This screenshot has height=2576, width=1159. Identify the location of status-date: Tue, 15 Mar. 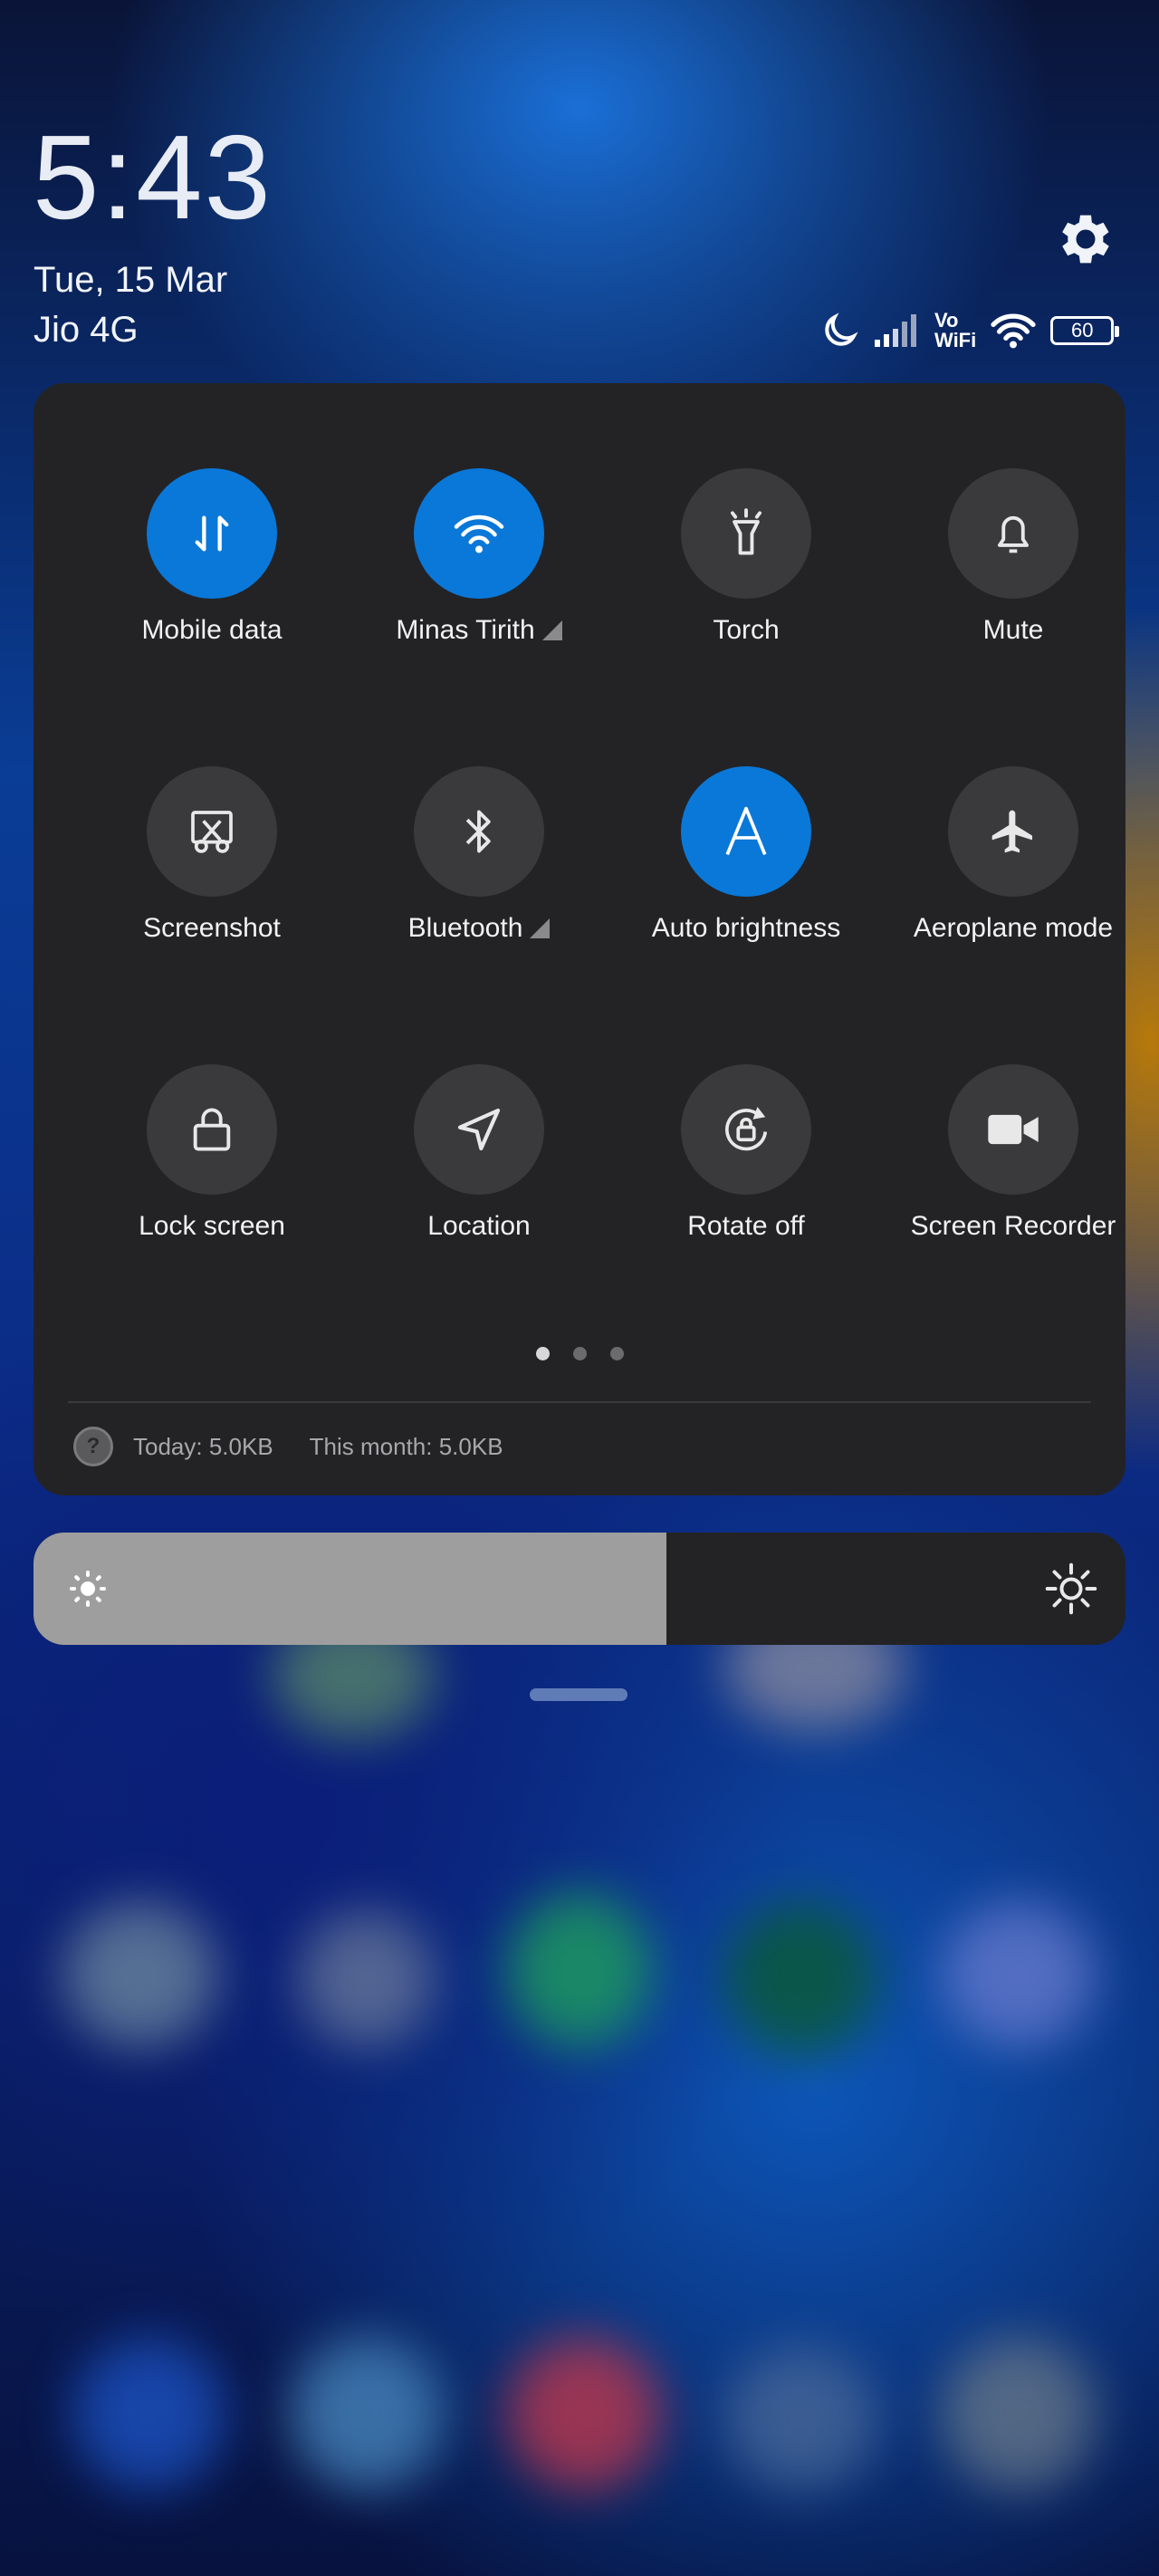
(131, 280).